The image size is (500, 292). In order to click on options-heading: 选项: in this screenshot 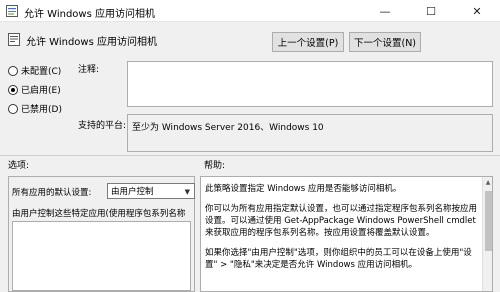, I will do `click(19, 166)`.